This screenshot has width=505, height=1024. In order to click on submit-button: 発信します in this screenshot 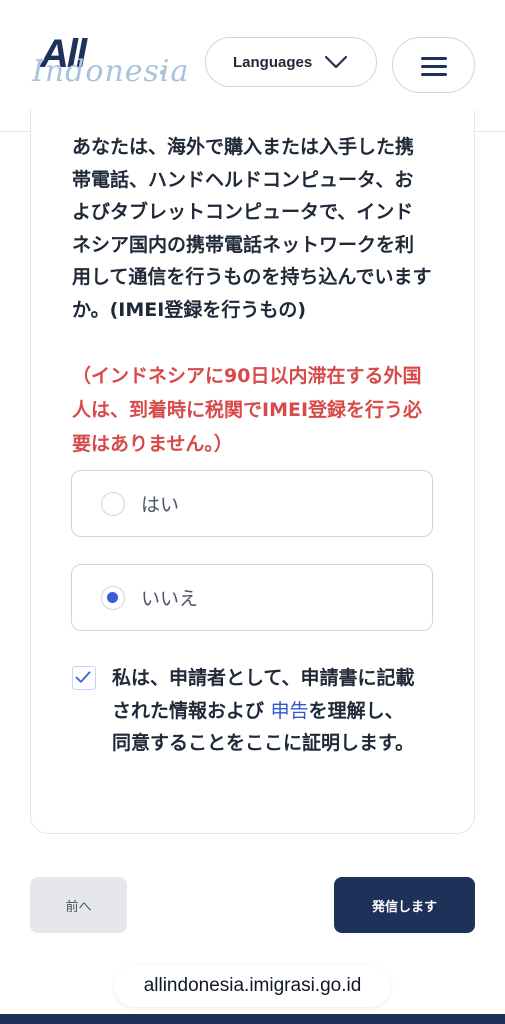, I will do `click(404, 905)`.